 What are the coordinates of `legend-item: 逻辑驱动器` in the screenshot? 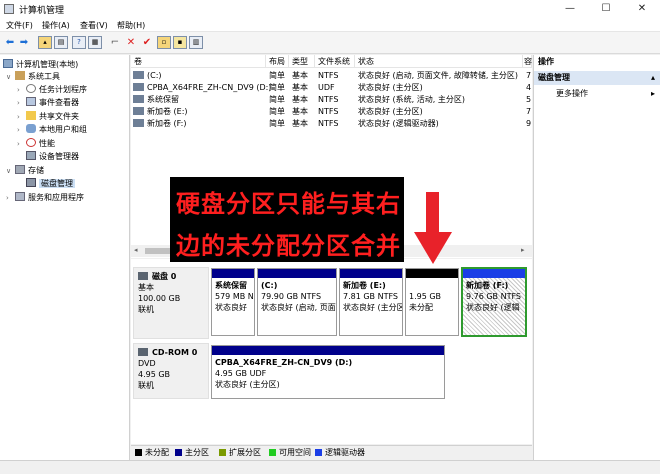 It's located at (340, 453).